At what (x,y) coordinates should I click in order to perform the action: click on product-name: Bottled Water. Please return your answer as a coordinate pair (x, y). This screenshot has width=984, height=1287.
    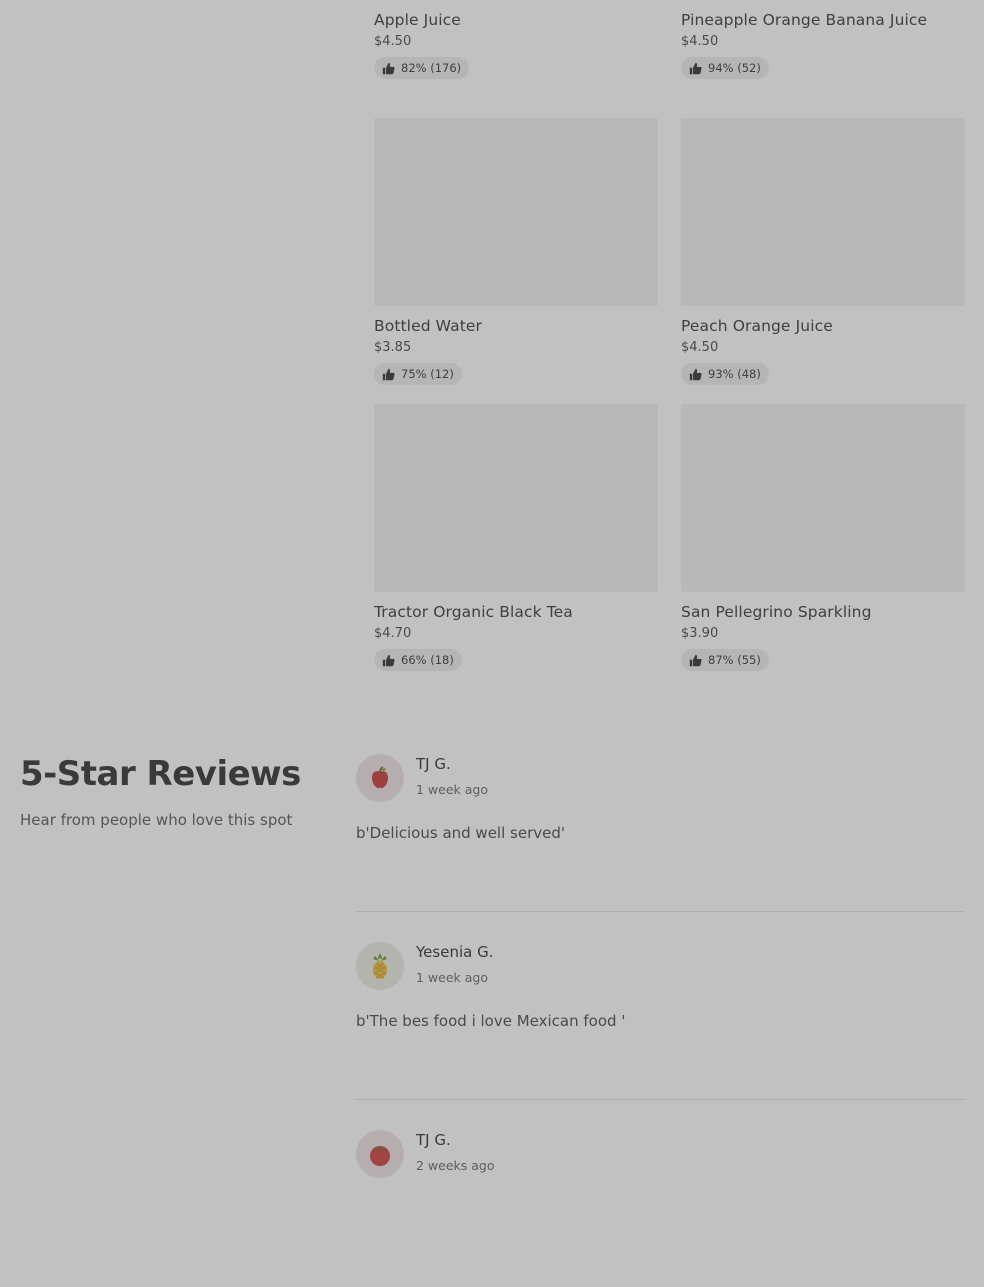
    Looking at the image, I should click on (516, 326).